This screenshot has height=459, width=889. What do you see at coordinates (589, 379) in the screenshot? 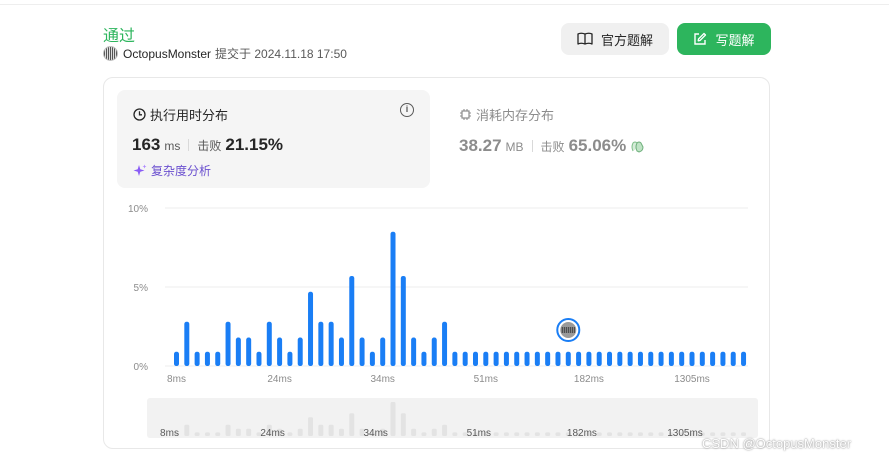
I see `x-tick-label: 182ms` at bounding box center [589, 379].